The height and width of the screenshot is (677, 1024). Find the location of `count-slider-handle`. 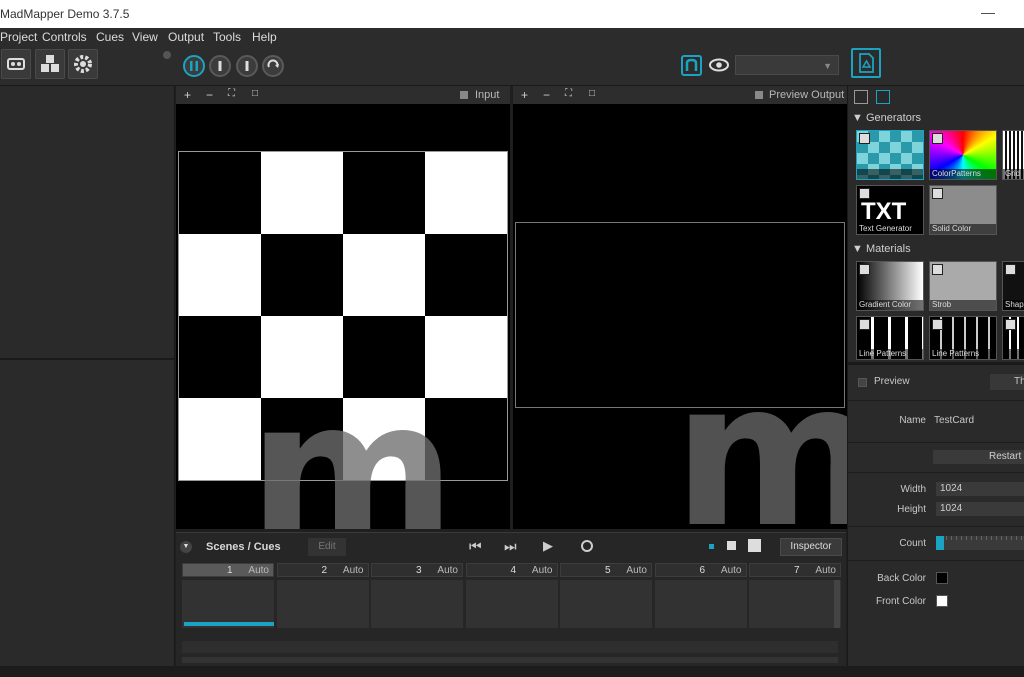

count-slider-handle is located at coordinates (940, 543).